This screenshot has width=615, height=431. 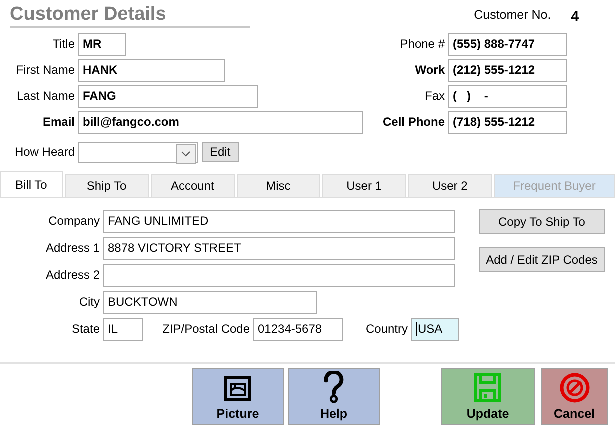 I want to click on input-field: (555) 888-7747, so click(x=507, y=44).